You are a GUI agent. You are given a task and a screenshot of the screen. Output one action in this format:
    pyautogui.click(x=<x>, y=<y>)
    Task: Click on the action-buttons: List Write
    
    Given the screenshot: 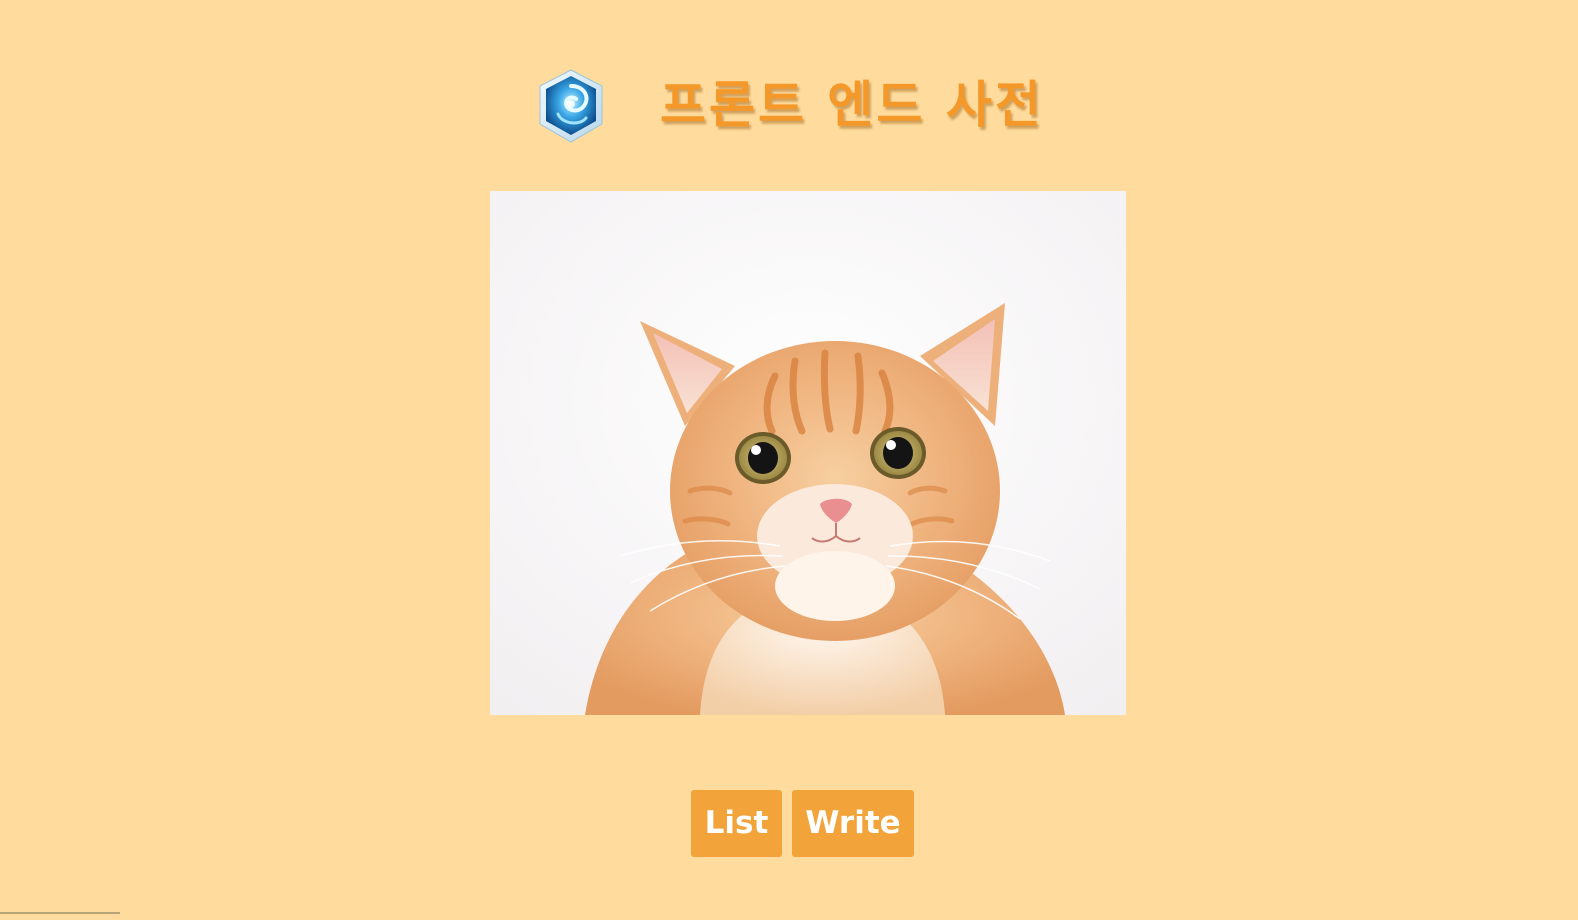 What is the action you would take?
    pyautogui.click(x=802, y=823)
    